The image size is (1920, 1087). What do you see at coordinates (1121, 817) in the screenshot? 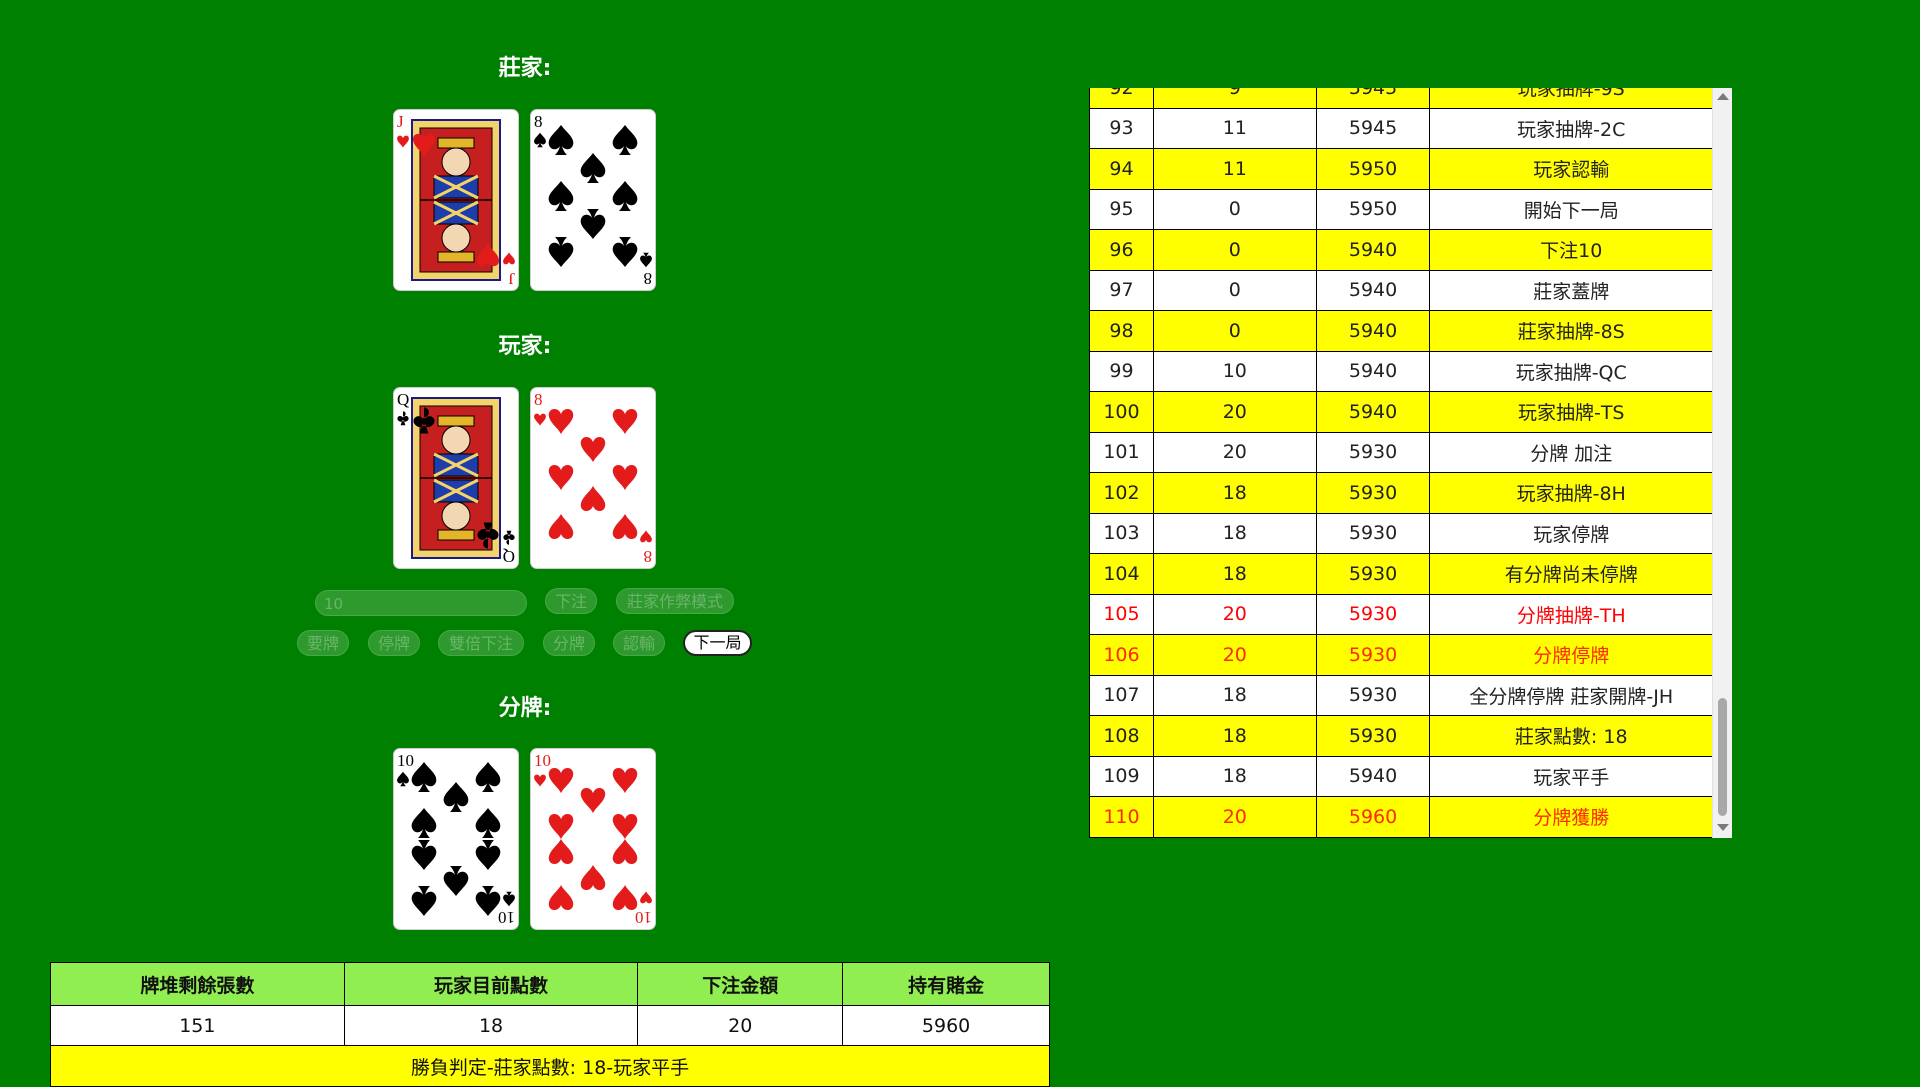
I see `log-cell-n: 110` at bounding box center [1121, 817].